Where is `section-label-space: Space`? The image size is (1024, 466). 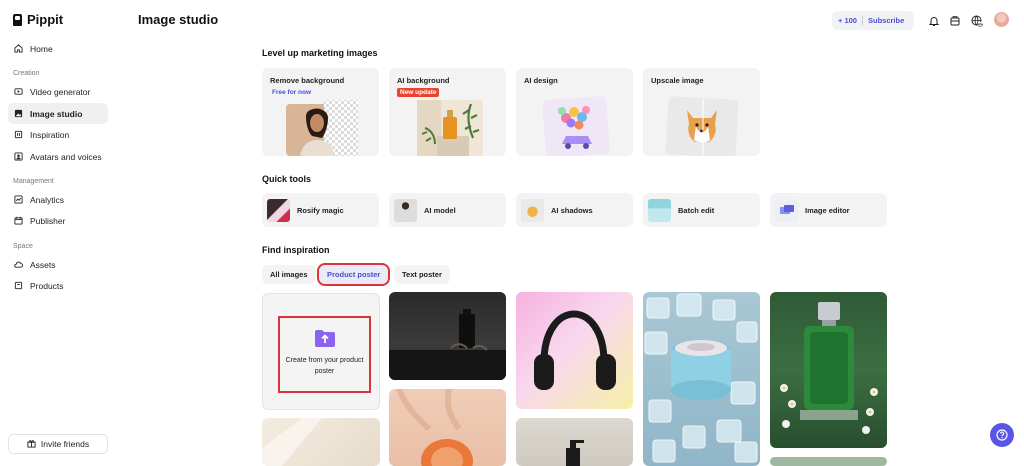
section-label-space: Space is located at coordinates (23, 246).